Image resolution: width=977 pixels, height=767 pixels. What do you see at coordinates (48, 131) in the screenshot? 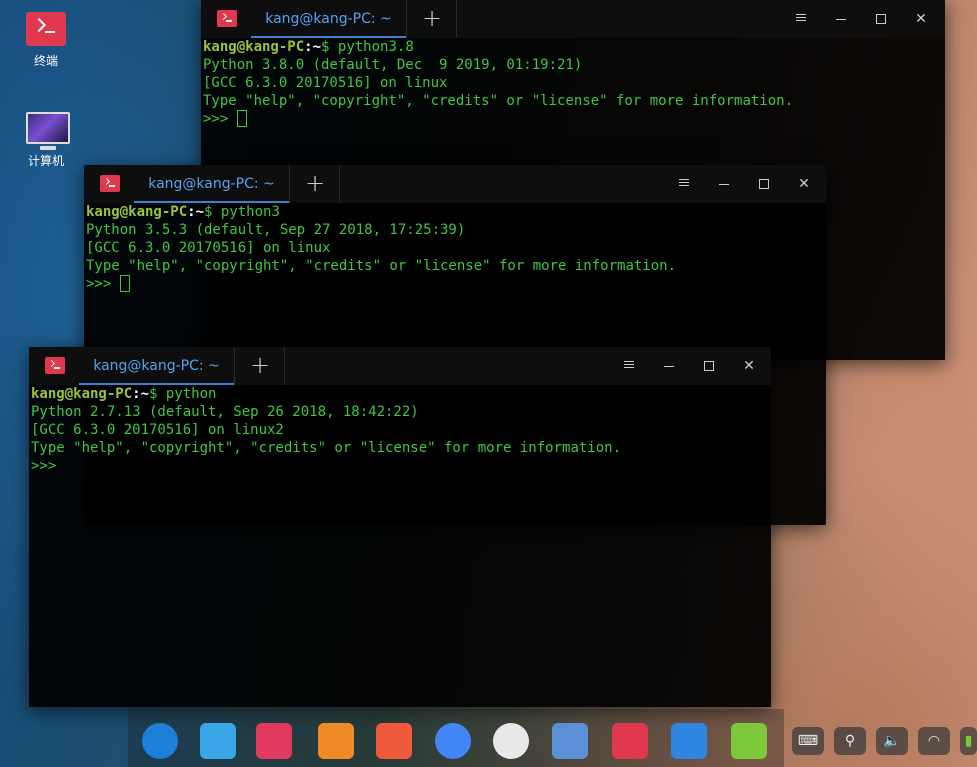
I see `computer-icon` at bounding box center [48, 131].